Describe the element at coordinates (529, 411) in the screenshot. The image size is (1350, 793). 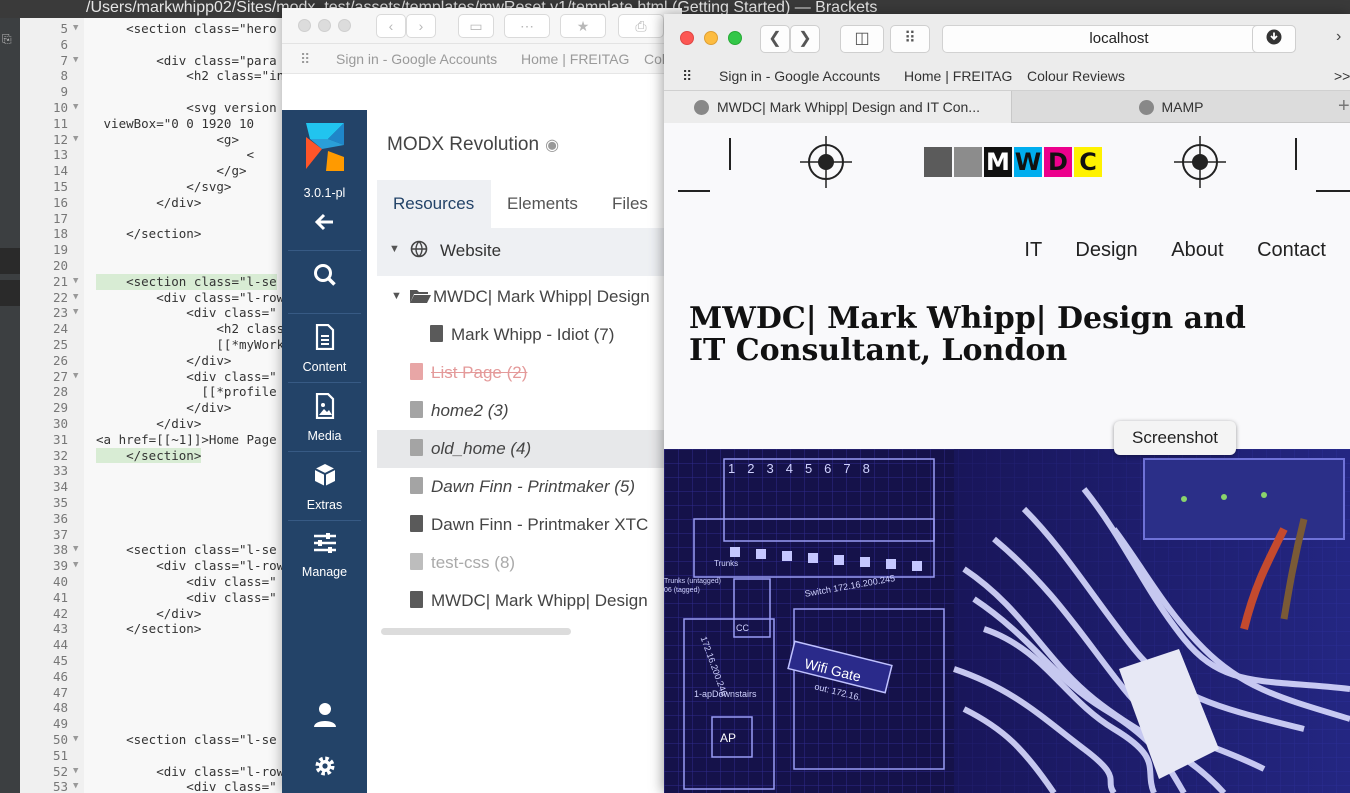
I see `tree-item: home2 (3)` at that location.